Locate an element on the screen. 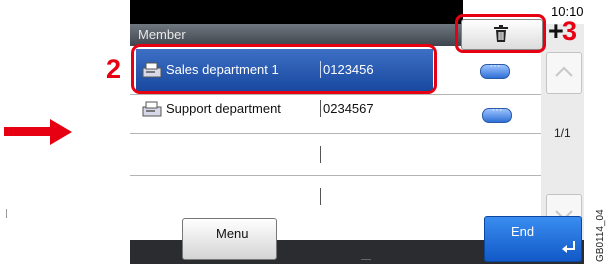 The height and width of the screenshot is (264, 613). scroll-up-button is located at coordinates (564, 73).